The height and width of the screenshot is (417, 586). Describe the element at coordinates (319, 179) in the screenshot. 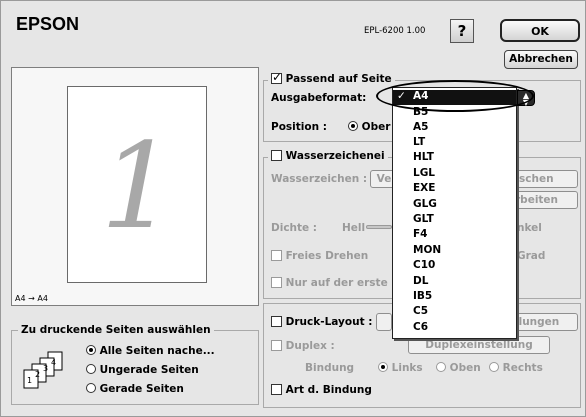

I see `watermark-field-label: Wasserzeichen :` at that location.